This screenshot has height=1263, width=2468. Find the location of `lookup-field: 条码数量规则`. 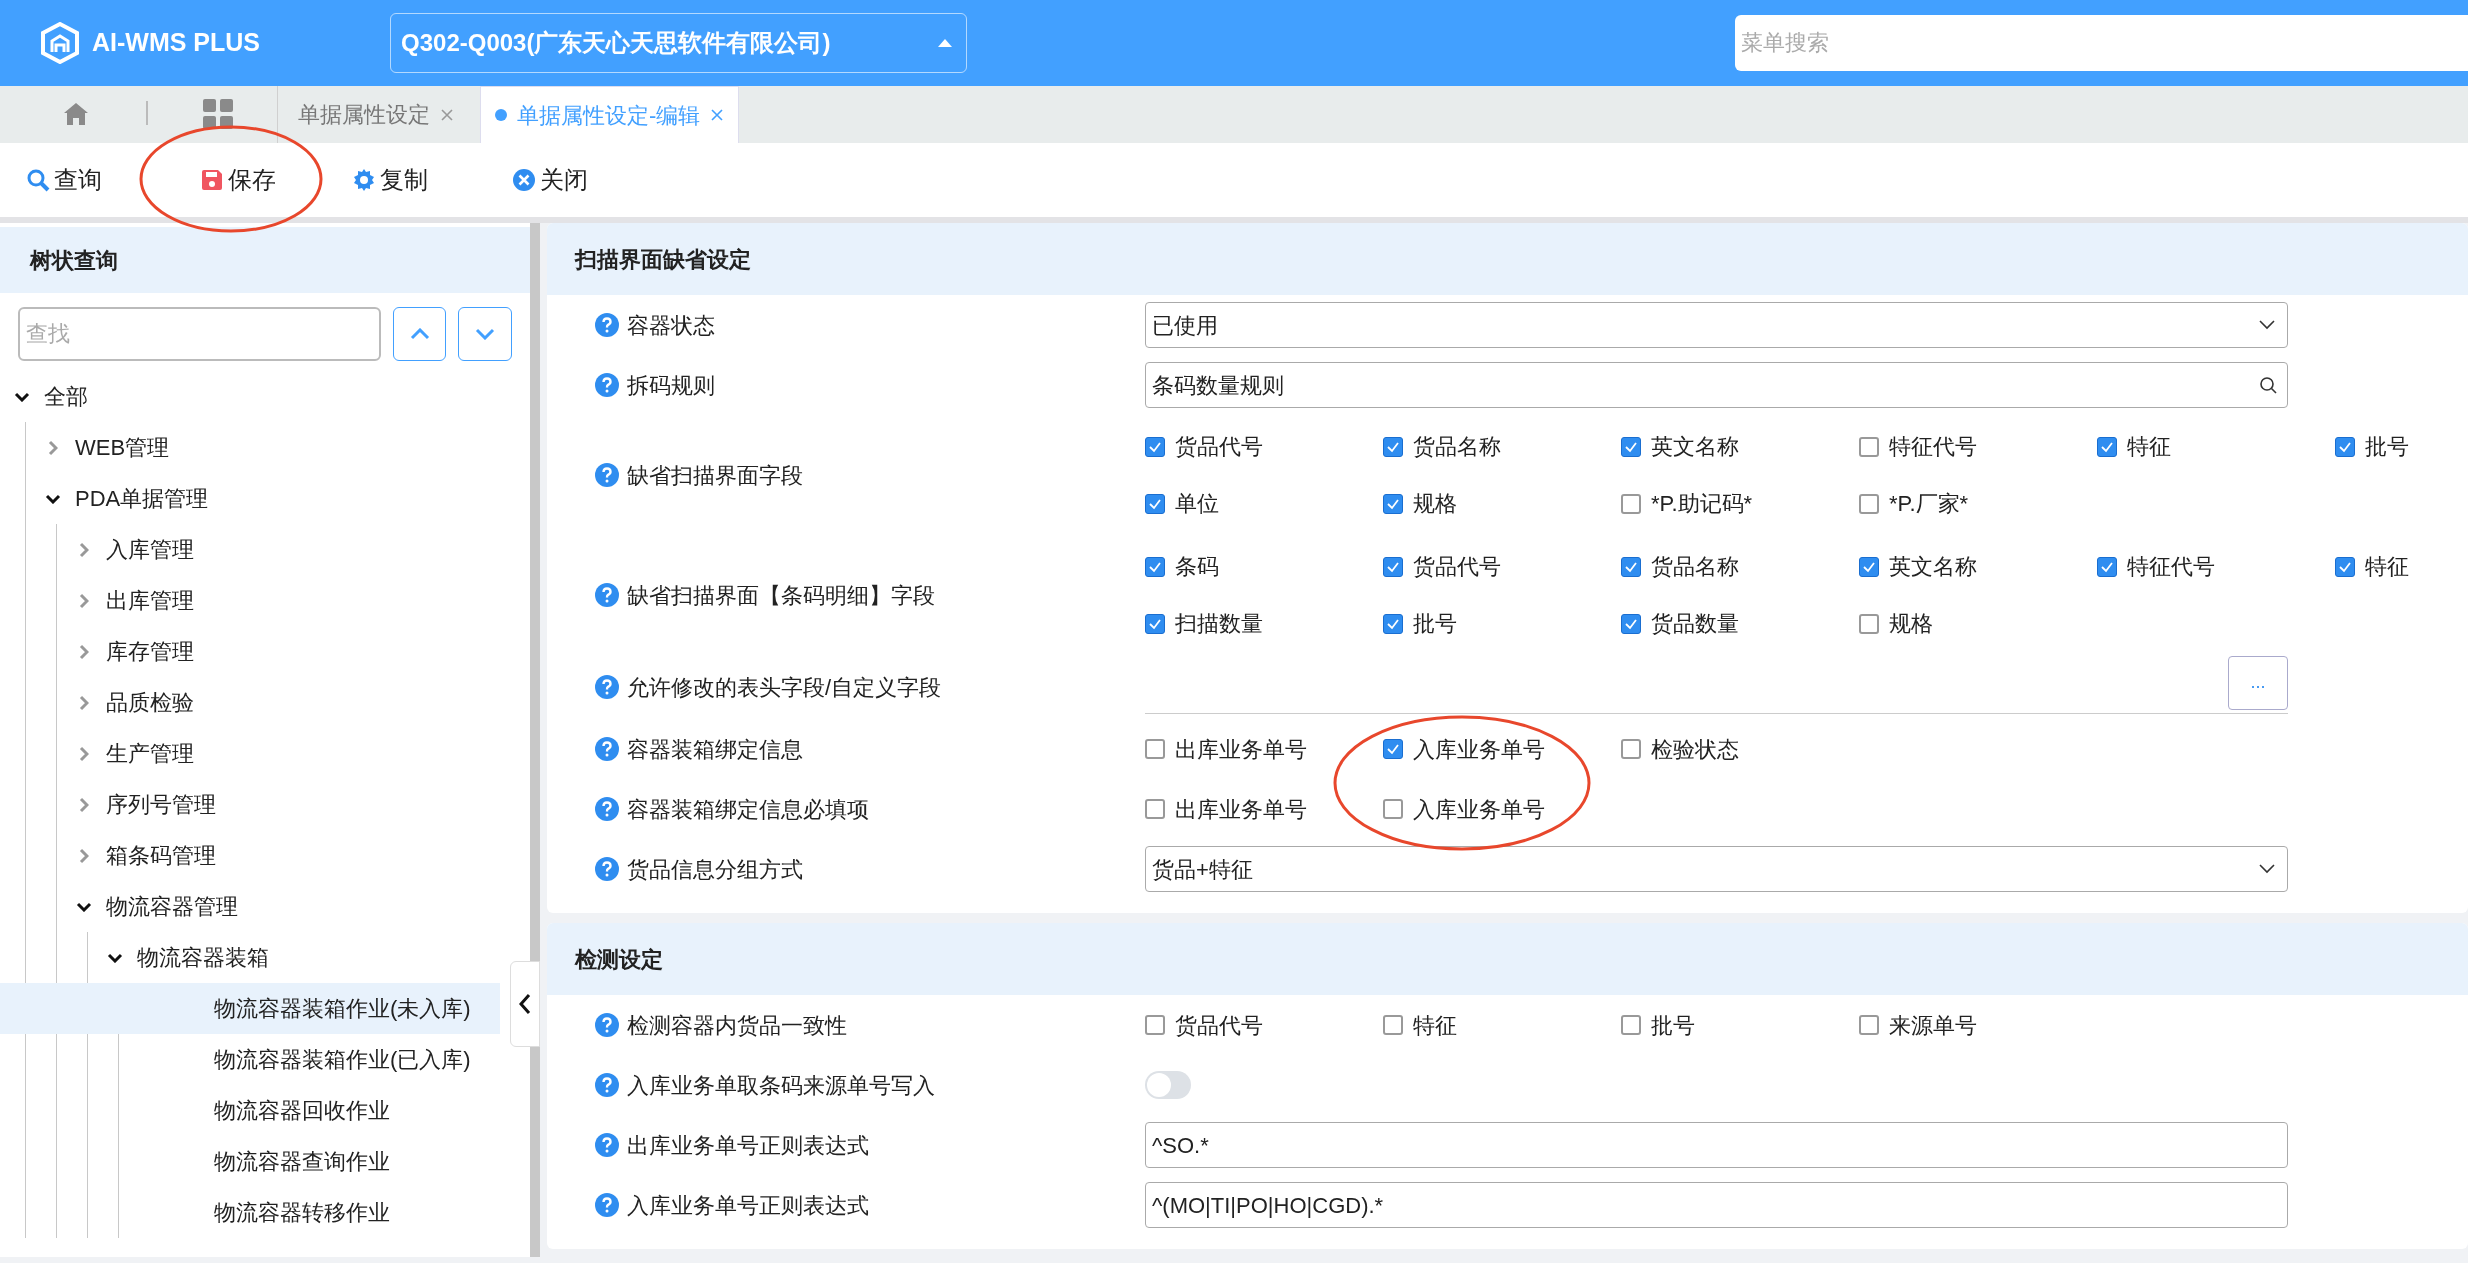

lookup-field: 条码数量规则 is located at coordinates (1716, 385).